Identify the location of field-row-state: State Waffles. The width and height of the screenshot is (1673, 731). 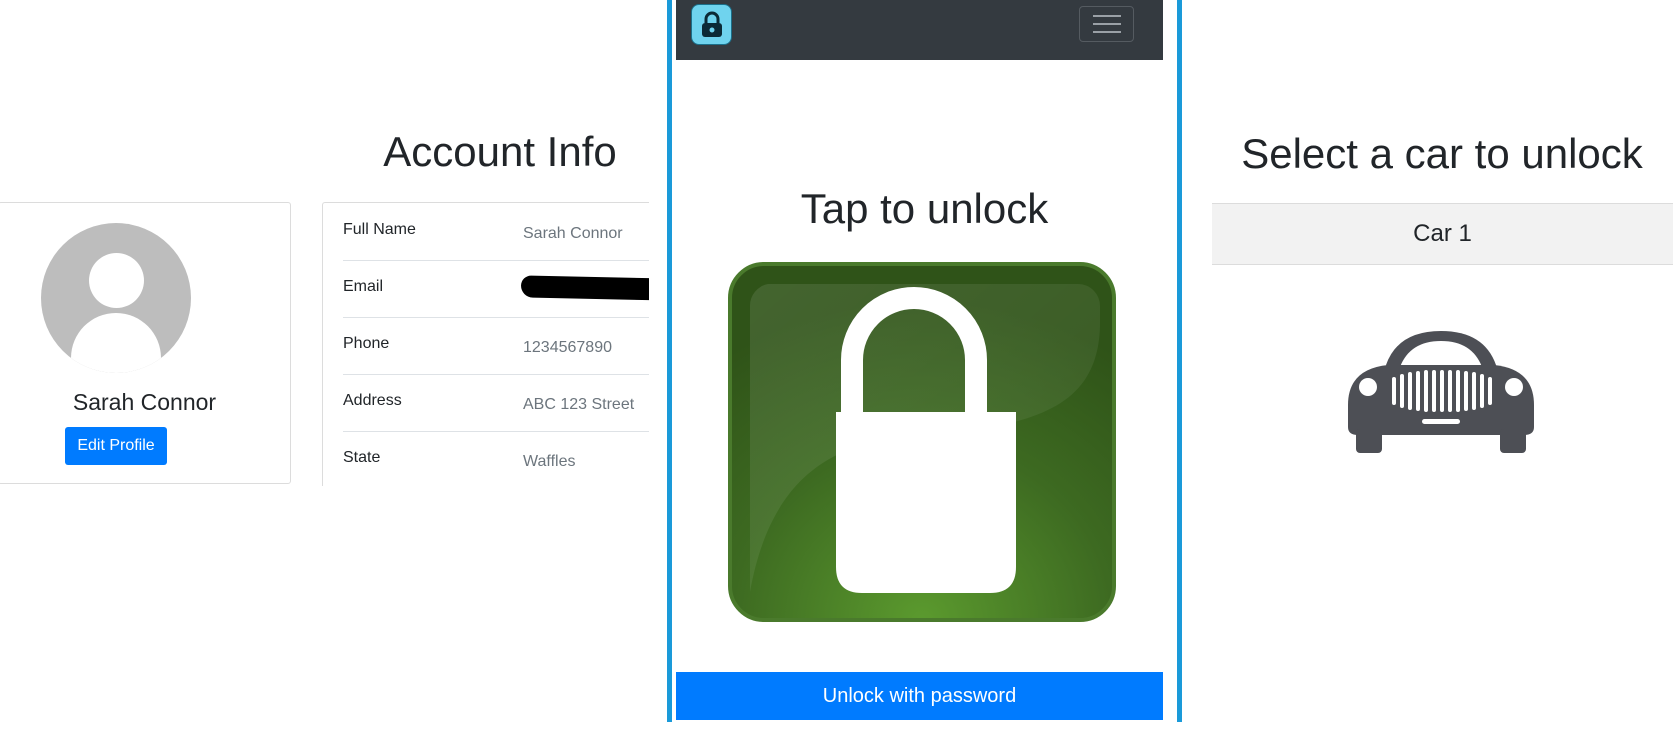
(496, 458).